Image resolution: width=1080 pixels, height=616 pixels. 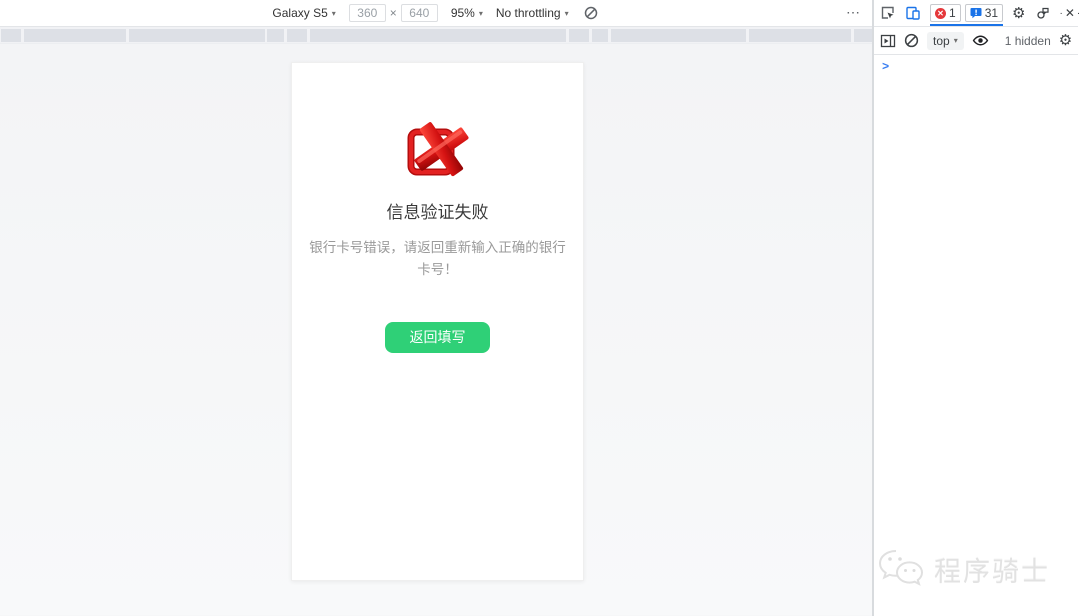 I want to click on close-devtools-icon: · ✕ ·, so click(x=1070, y=13).